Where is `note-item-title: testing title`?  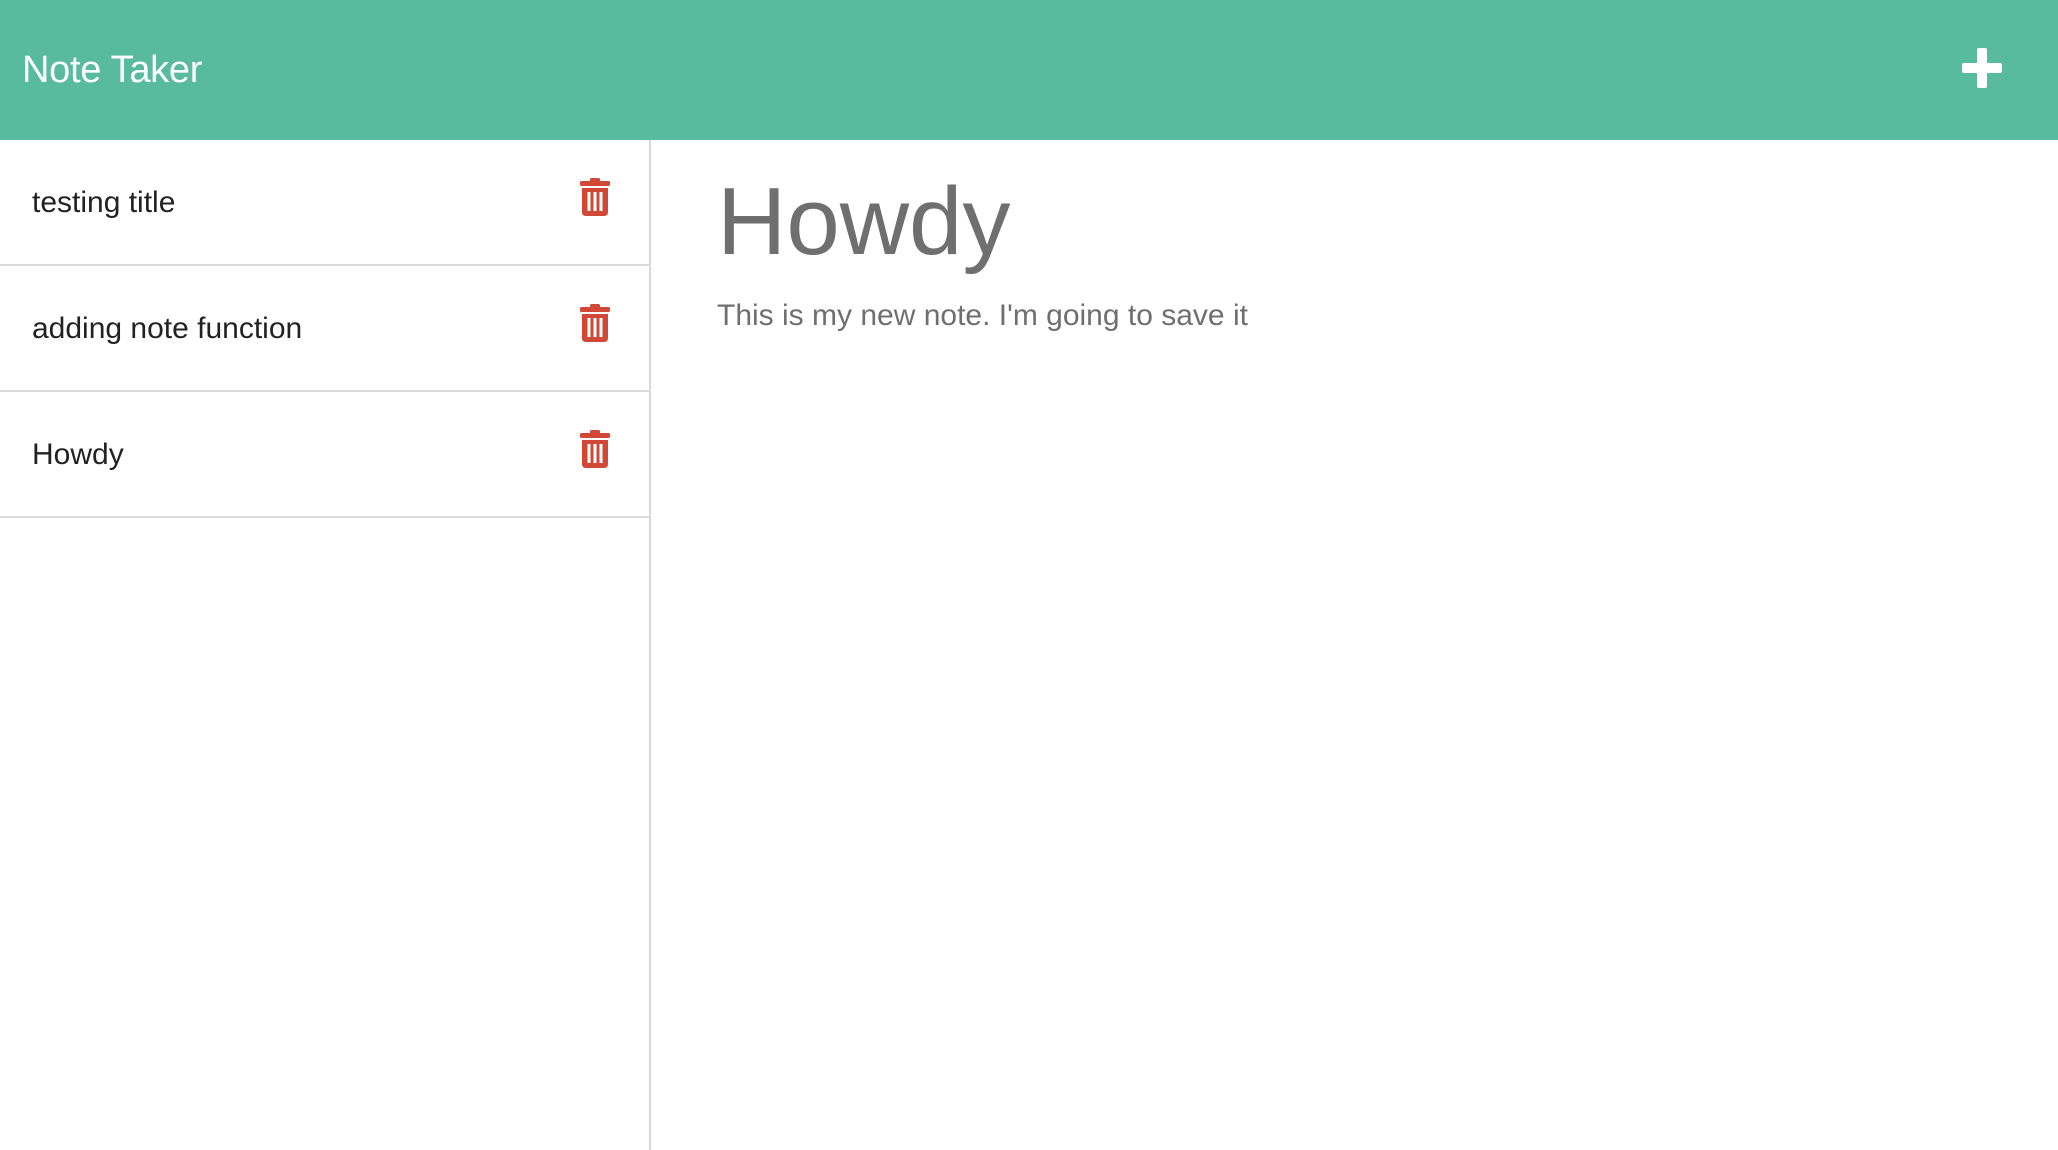
note-item-title: testing title is located at coordinates (104, 202).